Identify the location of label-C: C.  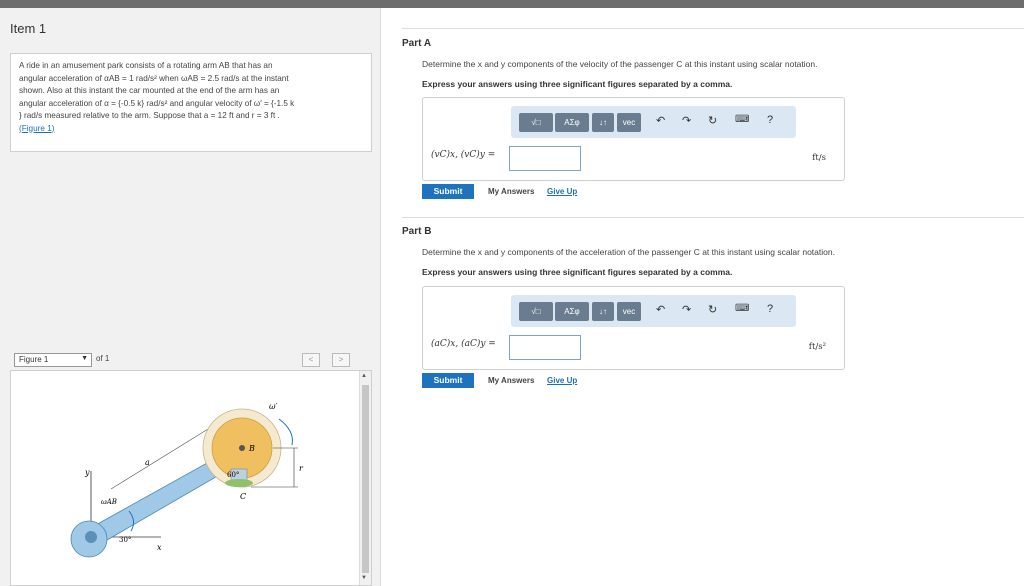
(243, 496).